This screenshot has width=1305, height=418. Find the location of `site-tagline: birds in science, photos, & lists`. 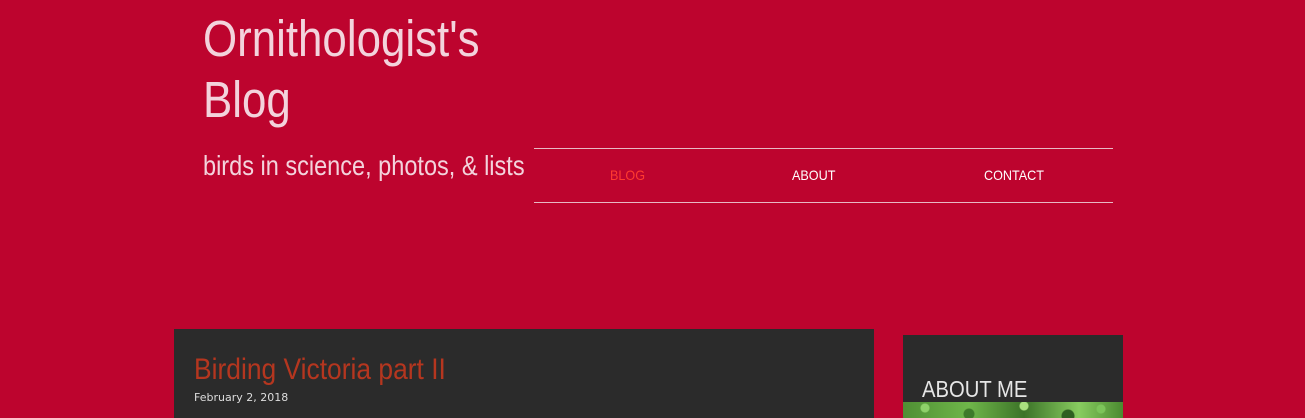

site-tagline: birds in science, photos, & lists is located at coordinates (364, 165).